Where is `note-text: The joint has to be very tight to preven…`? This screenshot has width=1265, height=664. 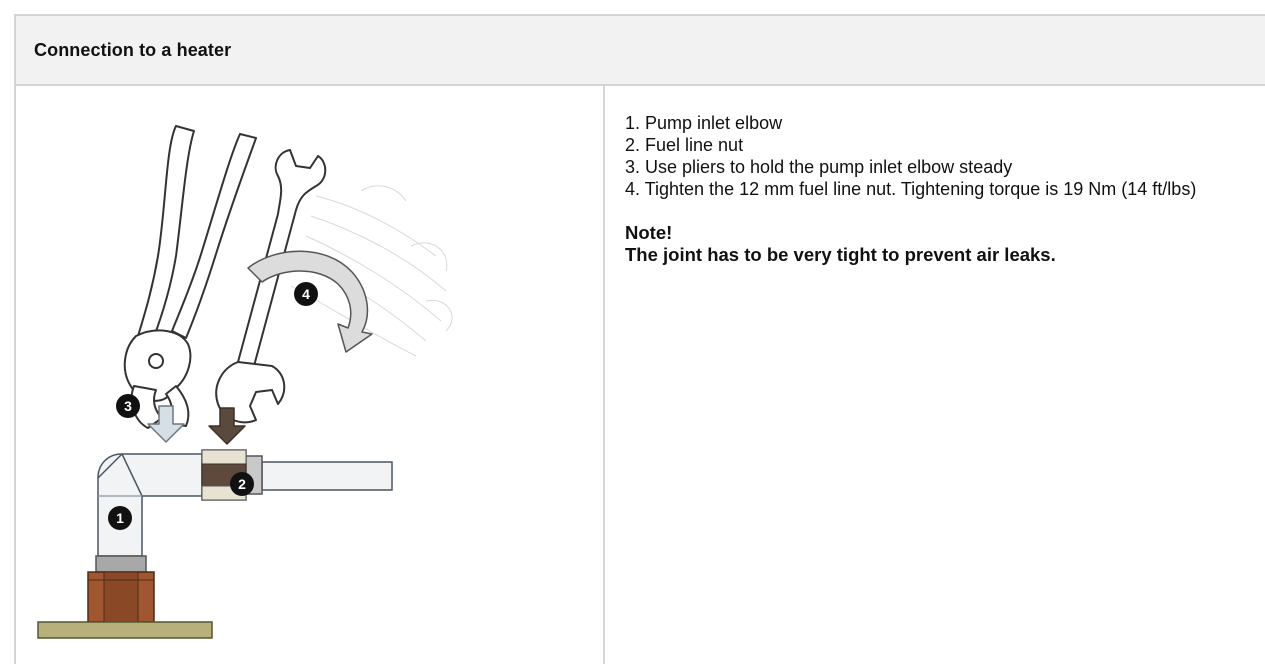
note-text: The joint has to be very tight to preven… is located at coordinates (840, 254).